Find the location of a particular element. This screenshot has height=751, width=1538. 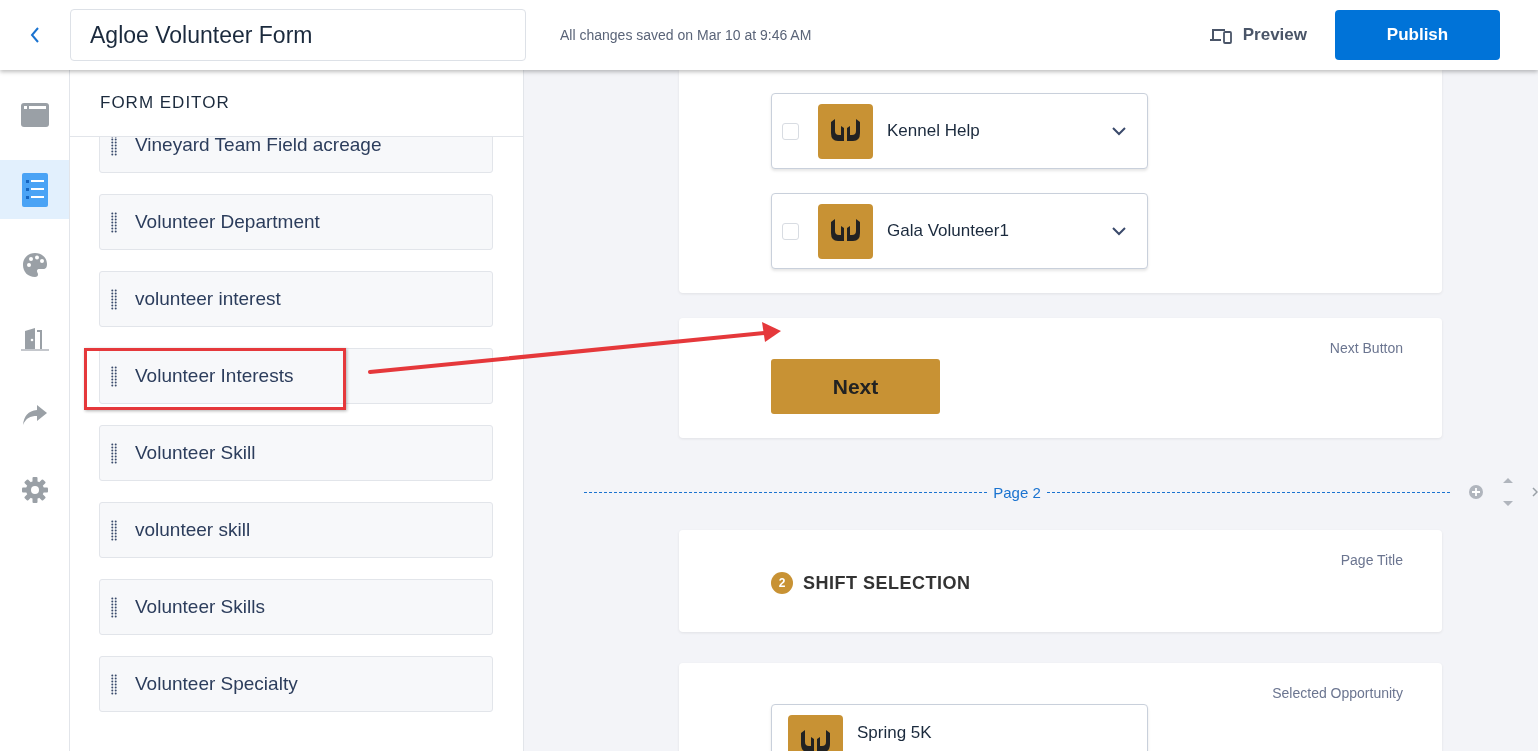

field-item: Volunteer Specialty is located at coordinates (296, 684).